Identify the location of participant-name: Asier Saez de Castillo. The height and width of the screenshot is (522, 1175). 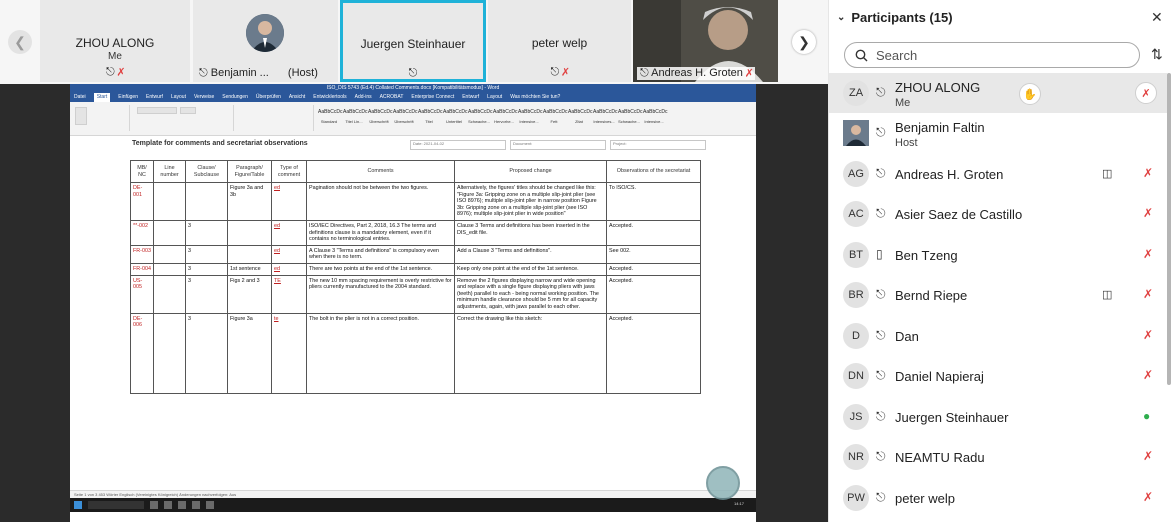
(959, 214).